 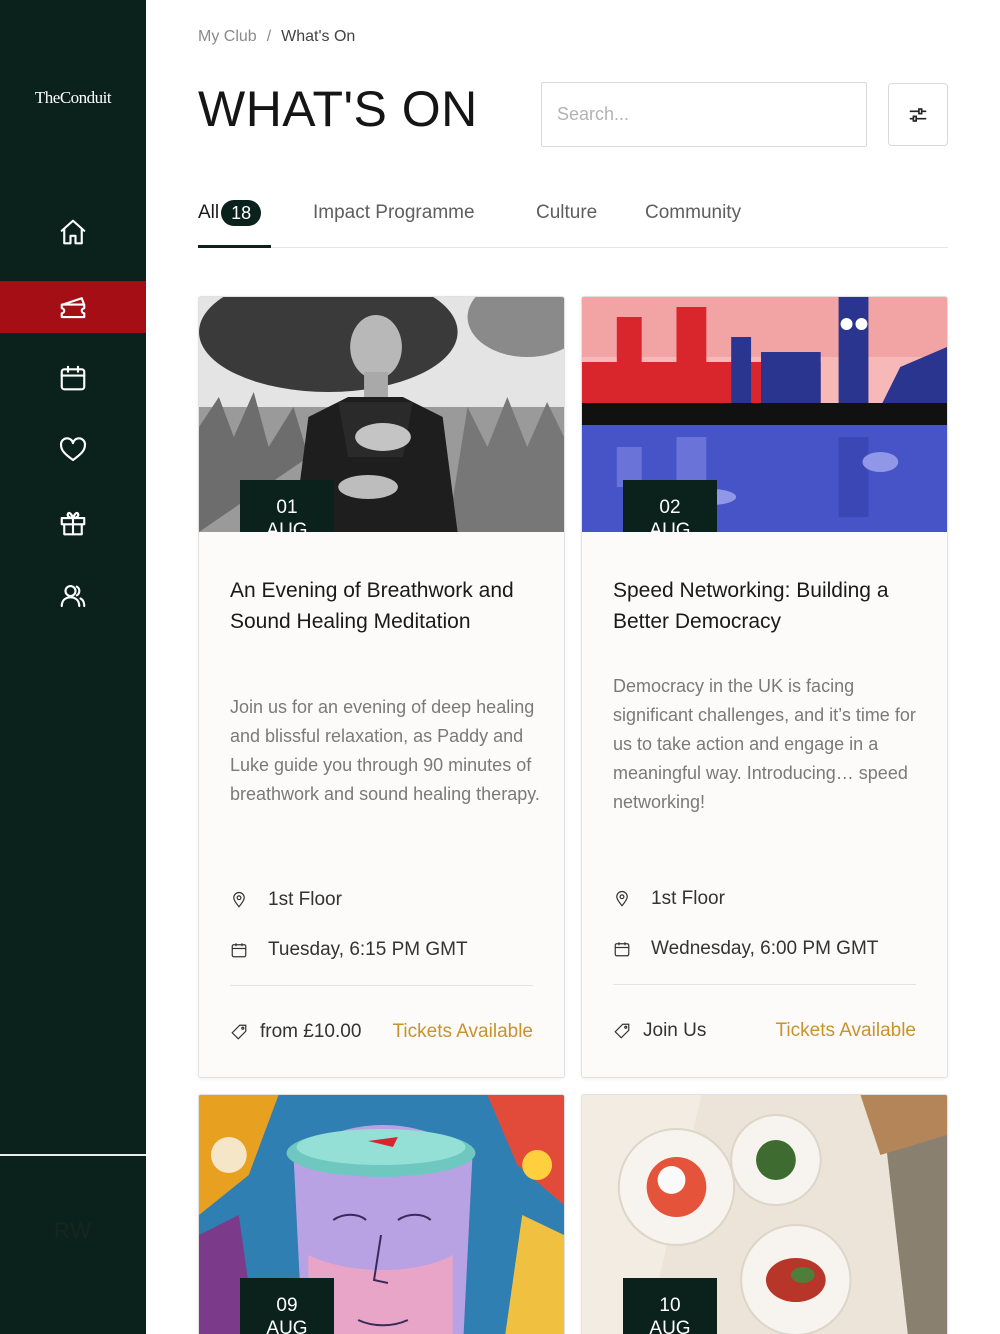 I want to click on event-date-badge: 10 AUG, so click(x=670, y=1306).